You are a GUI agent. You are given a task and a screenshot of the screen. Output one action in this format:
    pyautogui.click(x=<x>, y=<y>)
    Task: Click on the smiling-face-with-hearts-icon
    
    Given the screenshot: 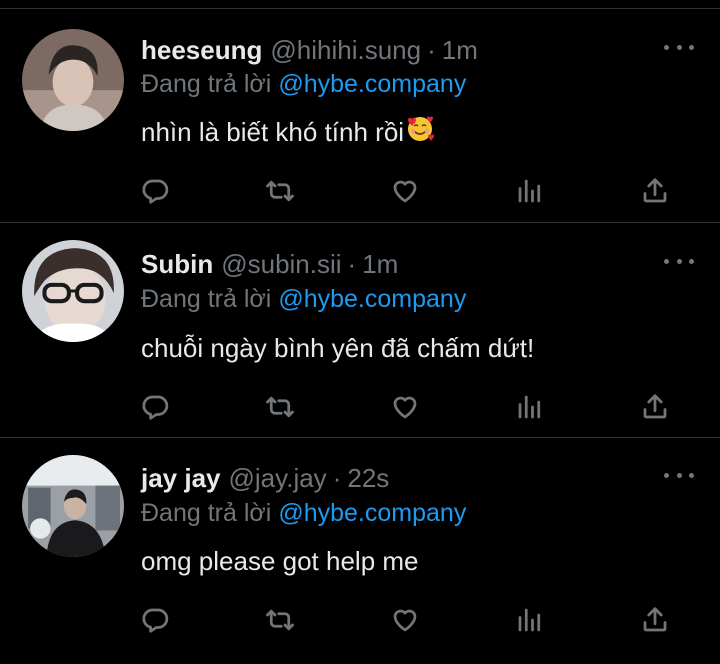 What is the action you would take?
    pyautogui.click(x=421, y=128)
    